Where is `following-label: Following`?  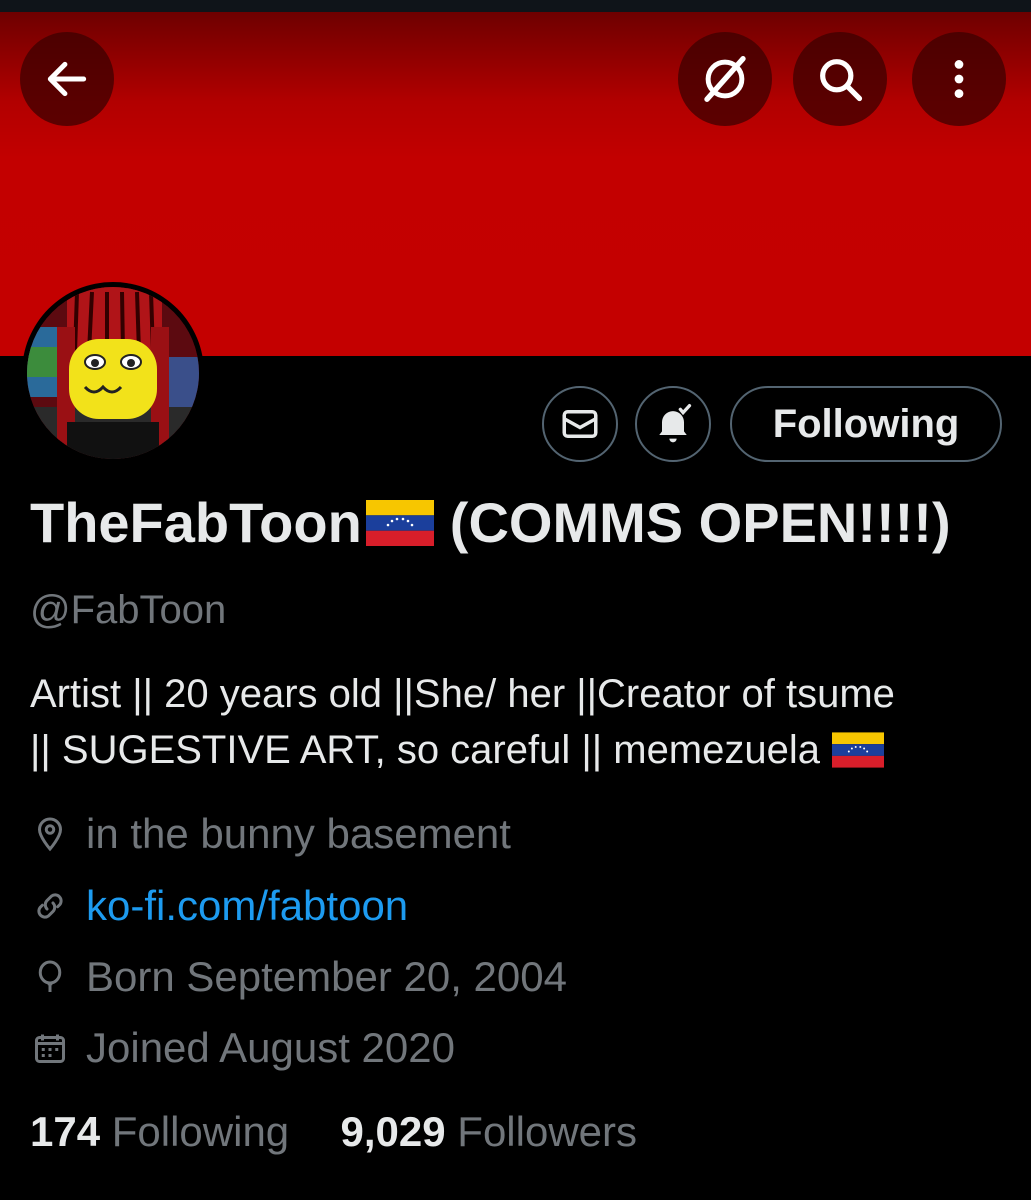 following-label: Following is located at coordinates (200, 1131).